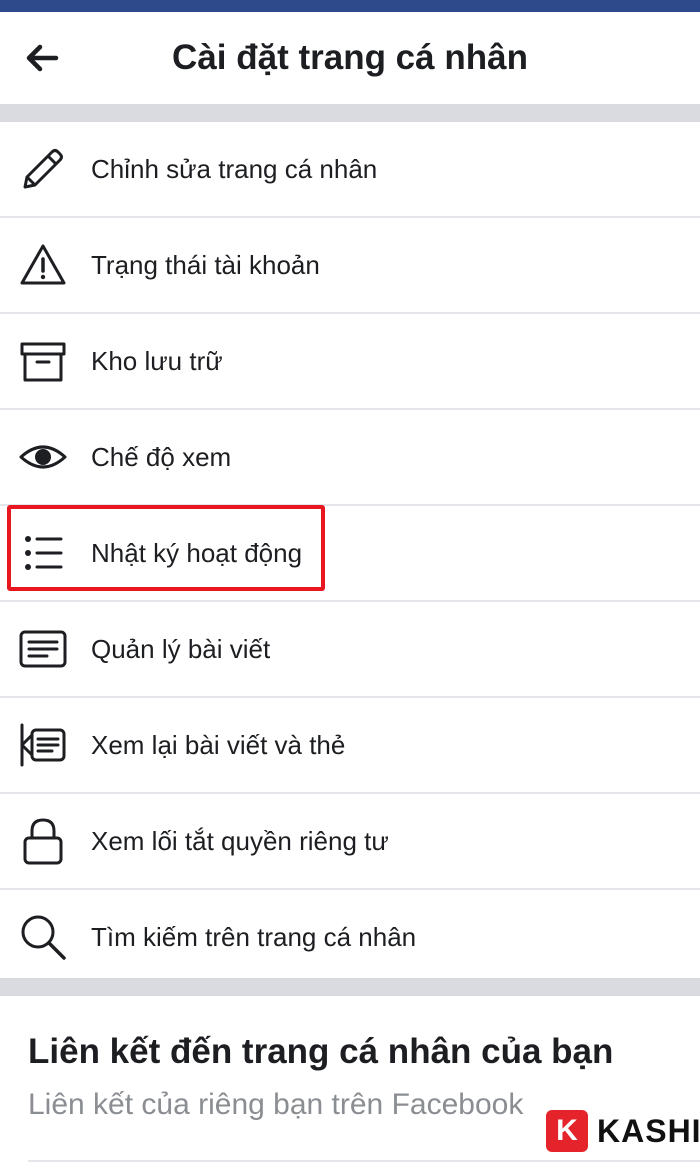  What do you see at coordinates (254, 936) in the screenshot?
I see `menu-item-label: Tìm kiếm trên trang cá nhân` at bounding box center [254, 936].